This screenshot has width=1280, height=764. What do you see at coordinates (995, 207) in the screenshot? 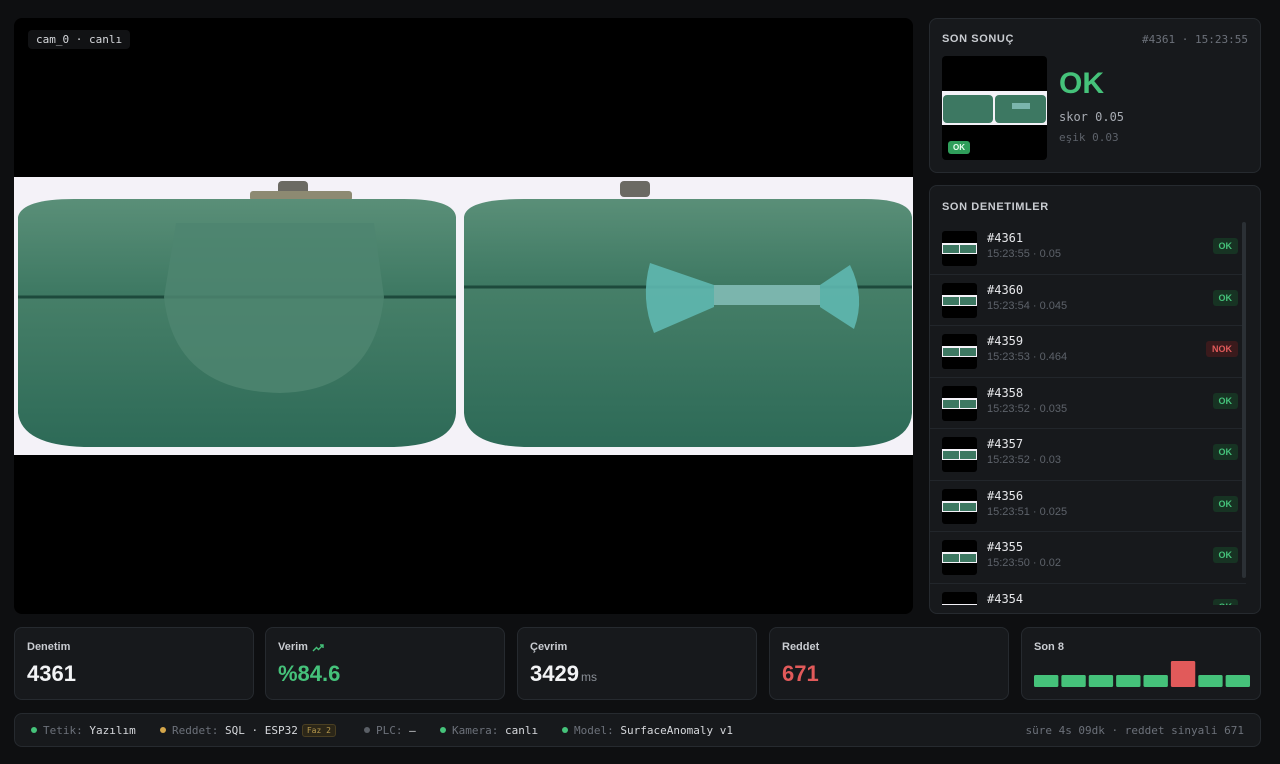
I see `recent-inspections-title: SON DENETIMLER` at bounding box center [995, 207].